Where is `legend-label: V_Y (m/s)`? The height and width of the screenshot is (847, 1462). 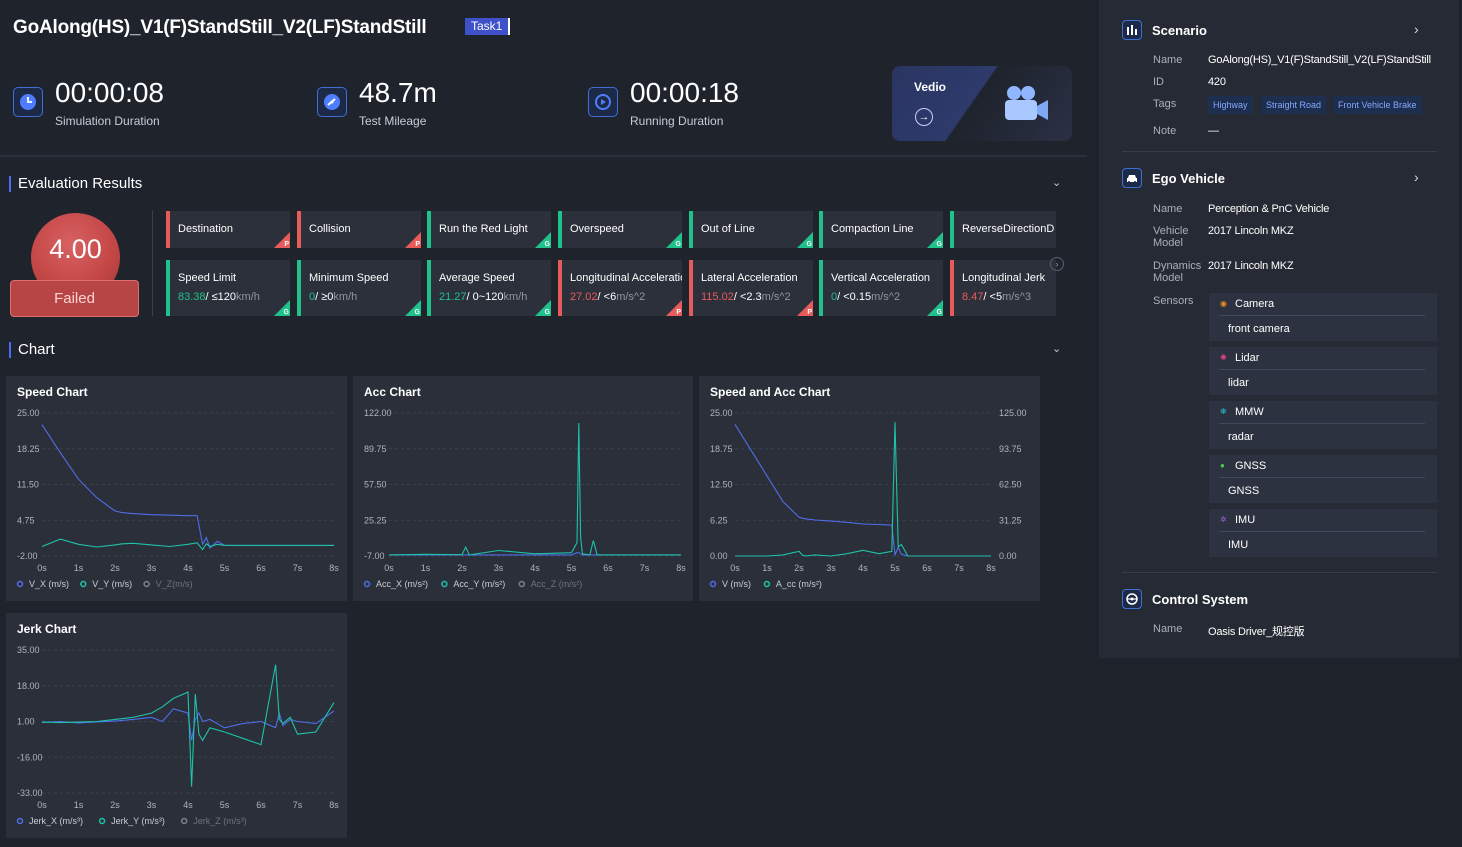 legend-label: V_Y (m/s) is located at coordinates (112, 584).